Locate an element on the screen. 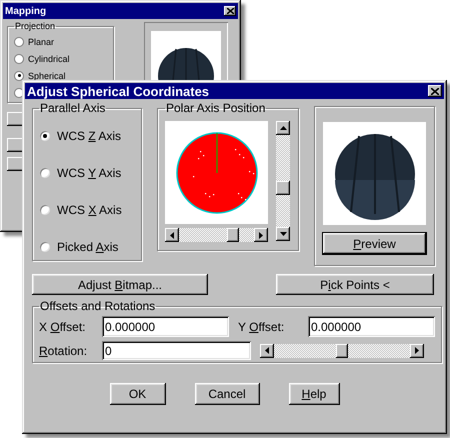 The image size is (450, 438). group-title: Polar Axis Position is located at coordinates (215, 108).